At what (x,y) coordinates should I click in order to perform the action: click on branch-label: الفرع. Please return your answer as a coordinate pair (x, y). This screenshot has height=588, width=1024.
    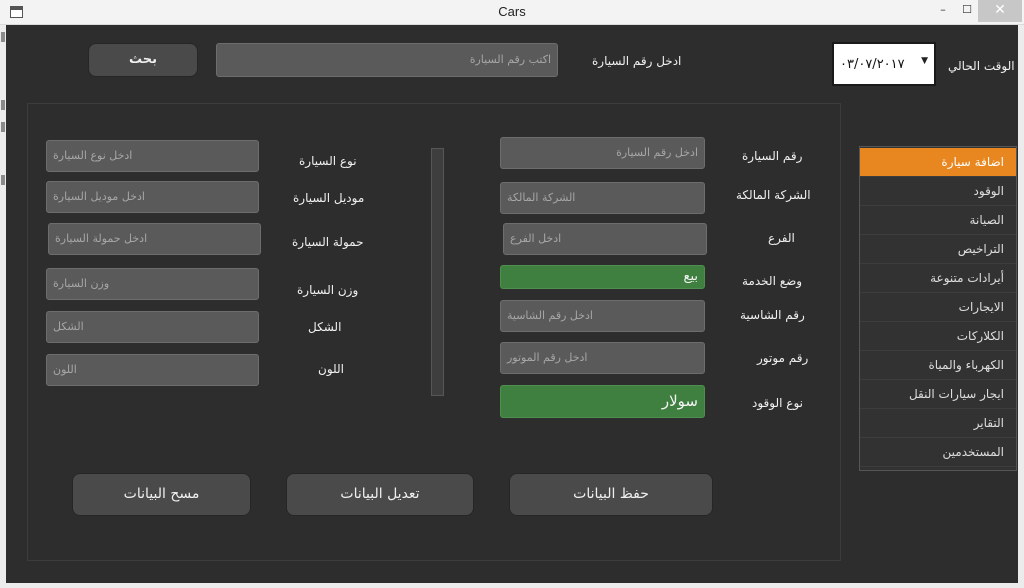
    Looking at the image, I should click on (781, 238).